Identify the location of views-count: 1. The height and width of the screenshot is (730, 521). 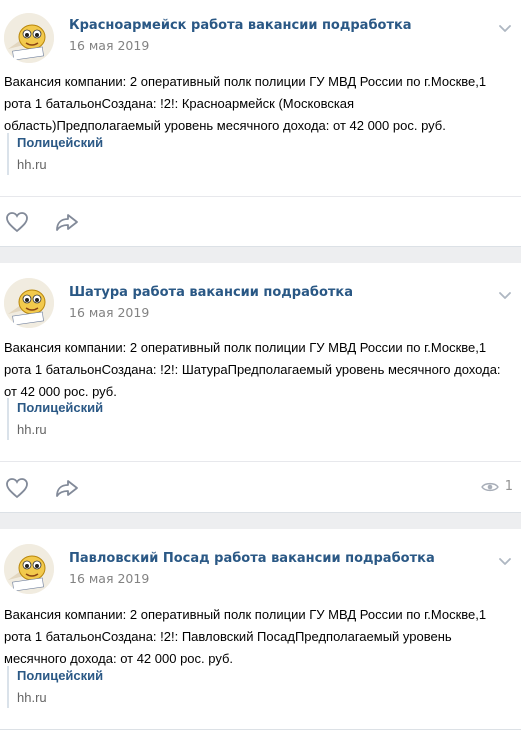
(508, 486).